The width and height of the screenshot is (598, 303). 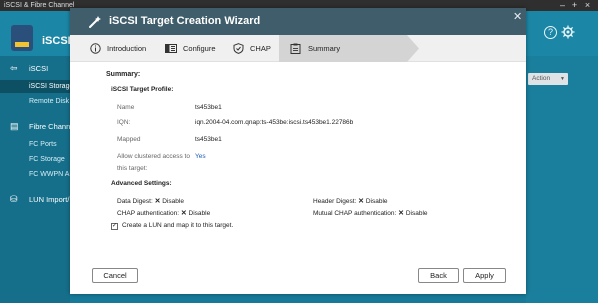 What do you see at coordinates (208, 107) in the screenshot?
I see `name-value: ts453be1` at bounding box center [208, 107].